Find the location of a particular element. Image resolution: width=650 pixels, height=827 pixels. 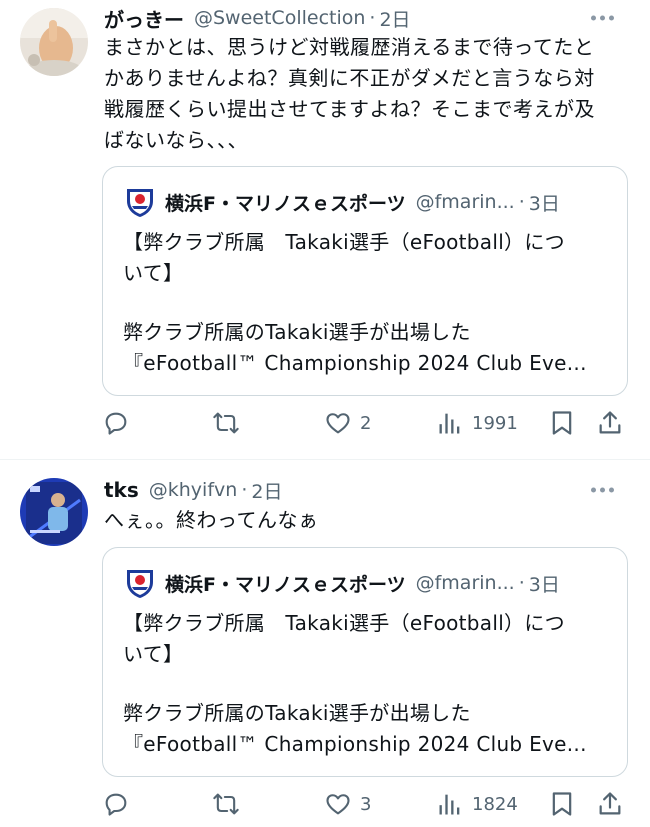

tweet-text-line: かありませんよね？真剣に不正がダメだと言うなら対 is located at coordinates (349, 78).